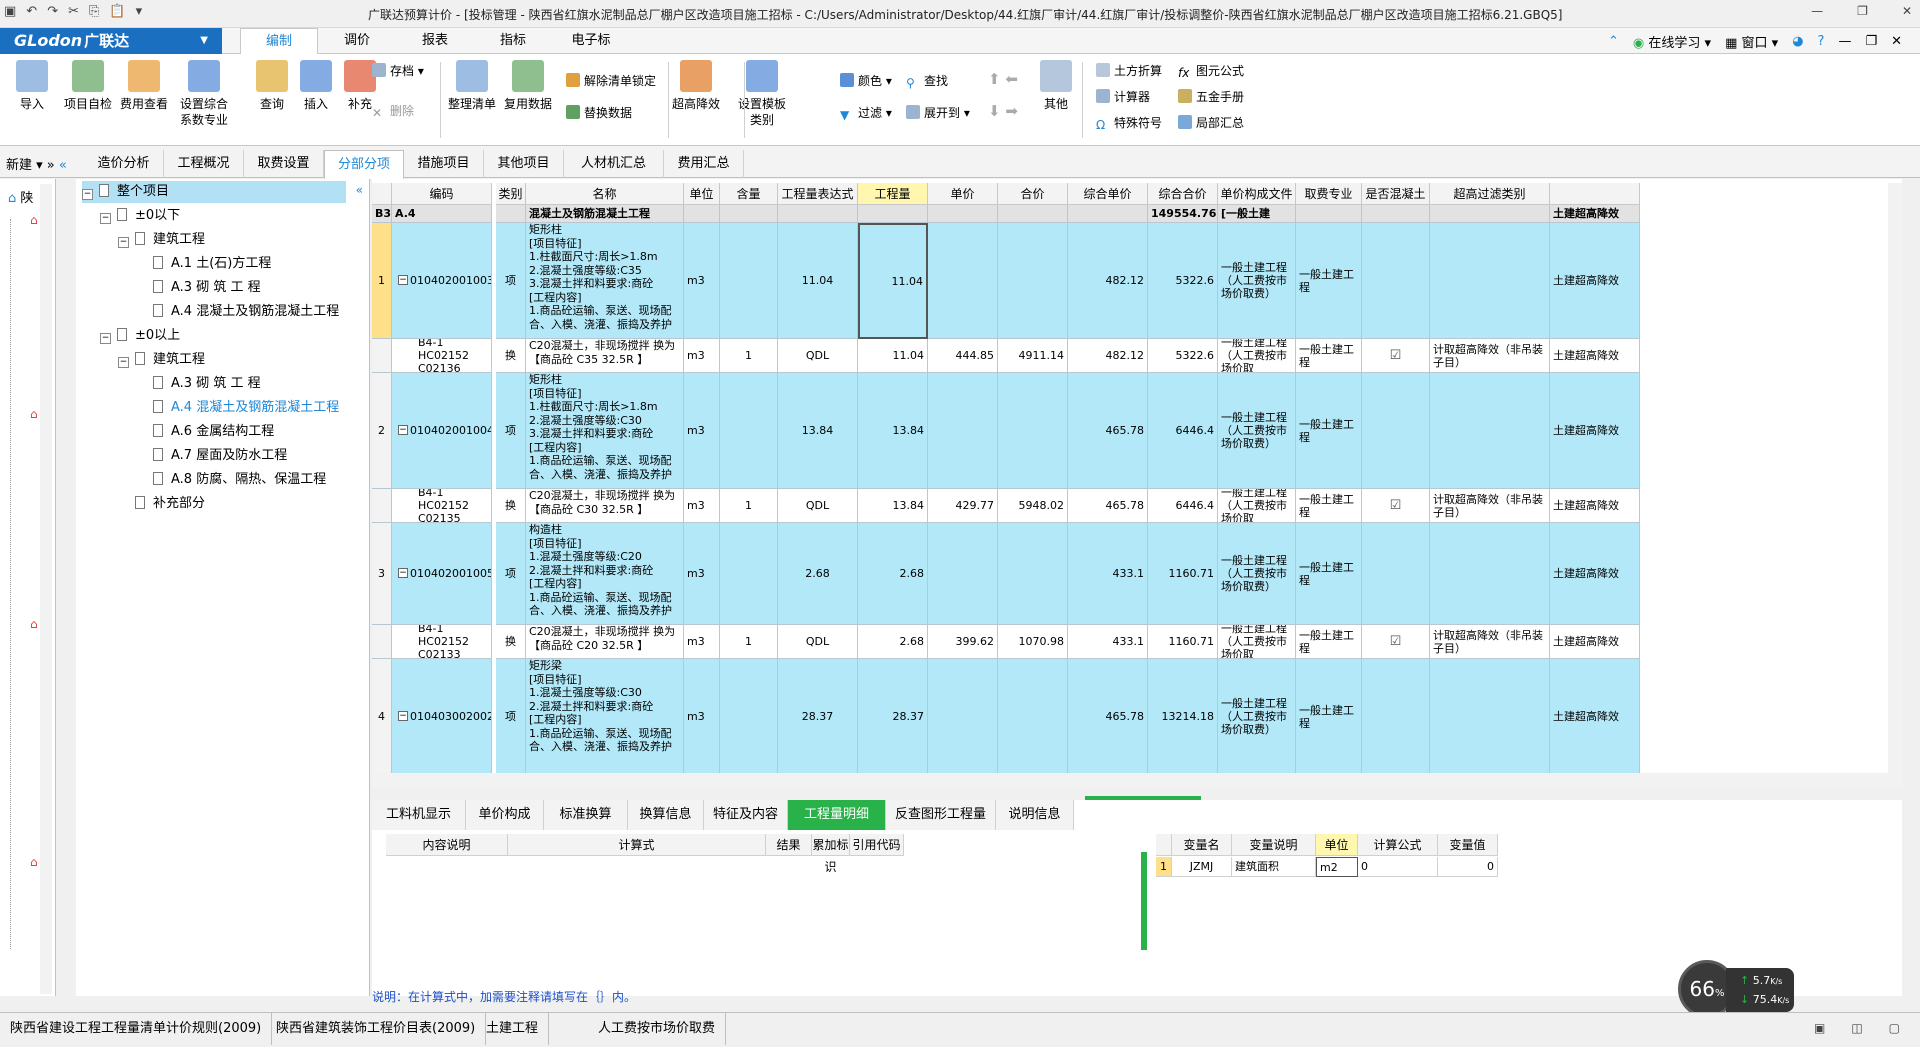  Describe the element at coordinates (111, 41) in the screenshot. I see `brand-menu: GLodon 广联达 ▼` at that location.